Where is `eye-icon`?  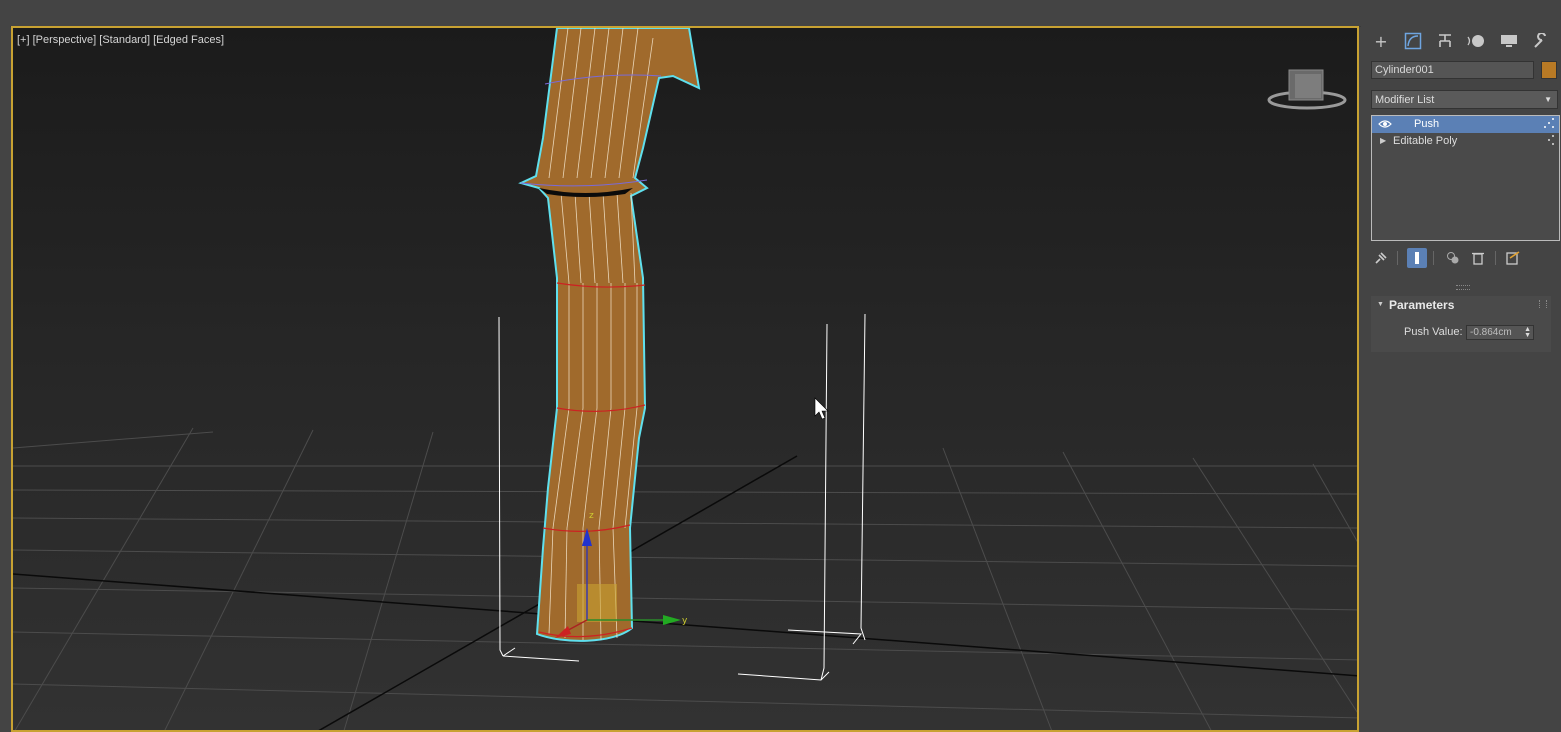 eye-icon is located at coordinates (1385, 124).